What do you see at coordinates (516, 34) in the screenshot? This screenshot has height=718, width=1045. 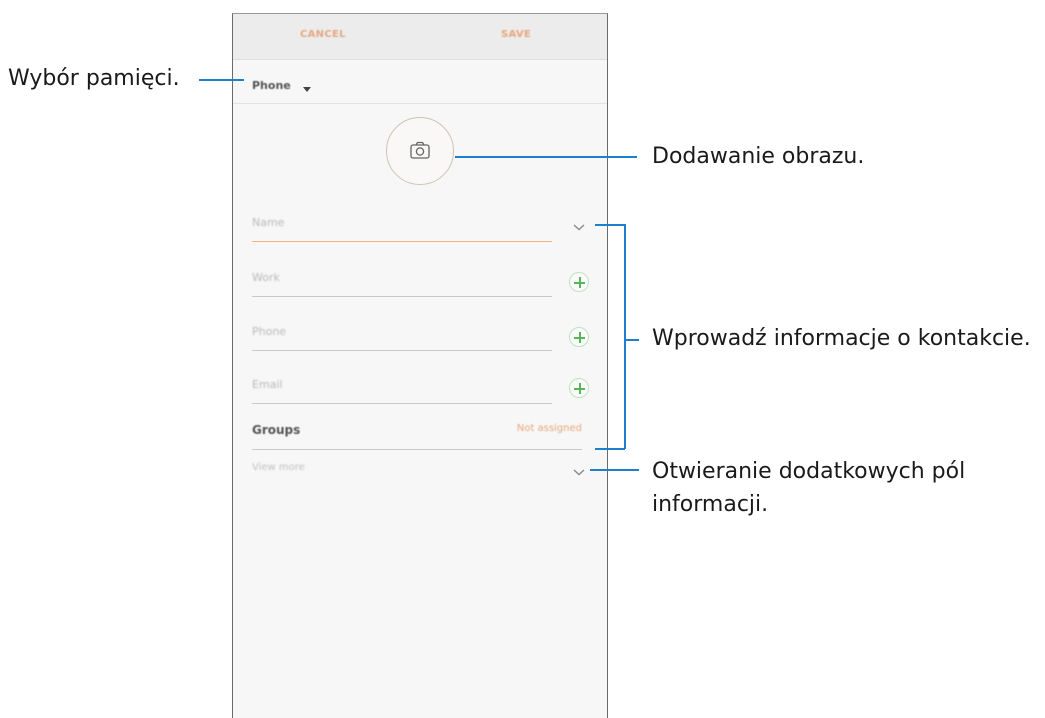 I see `save-button: SAVE` at bounding box center [516, 34].